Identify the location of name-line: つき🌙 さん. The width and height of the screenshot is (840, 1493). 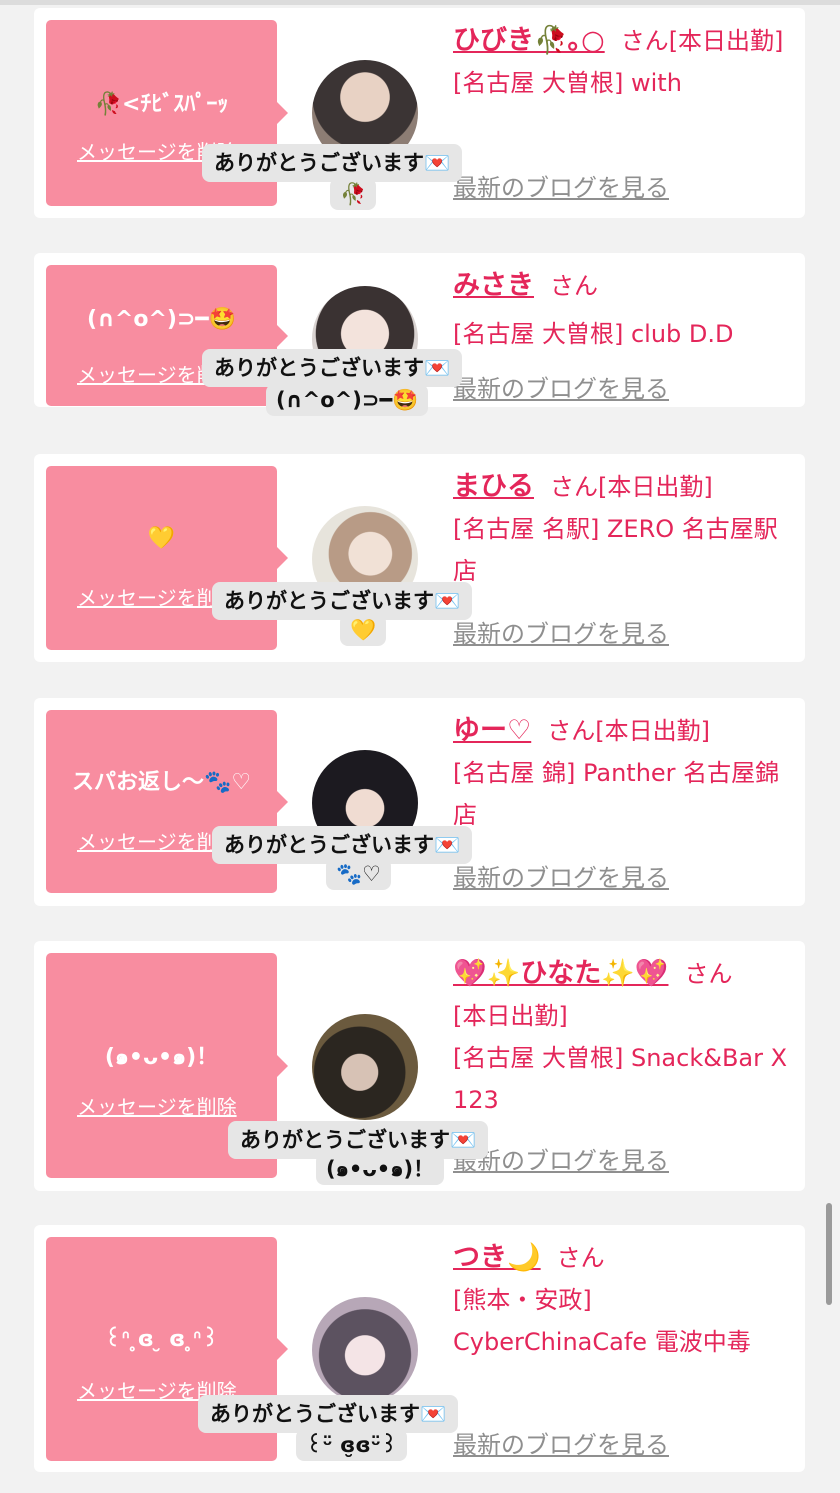
(625, 1258).